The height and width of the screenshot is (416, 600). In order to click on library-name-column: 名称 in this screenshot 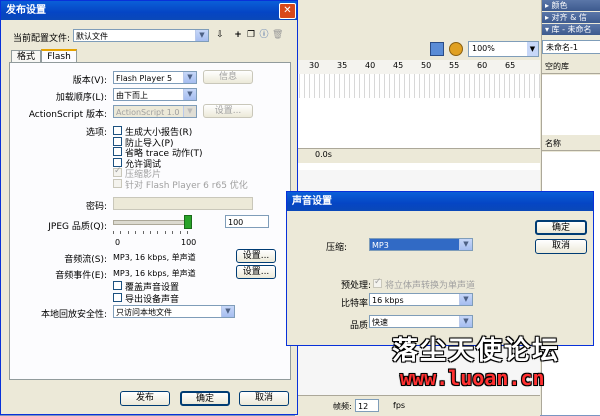, I will do `click(571, 144)`.